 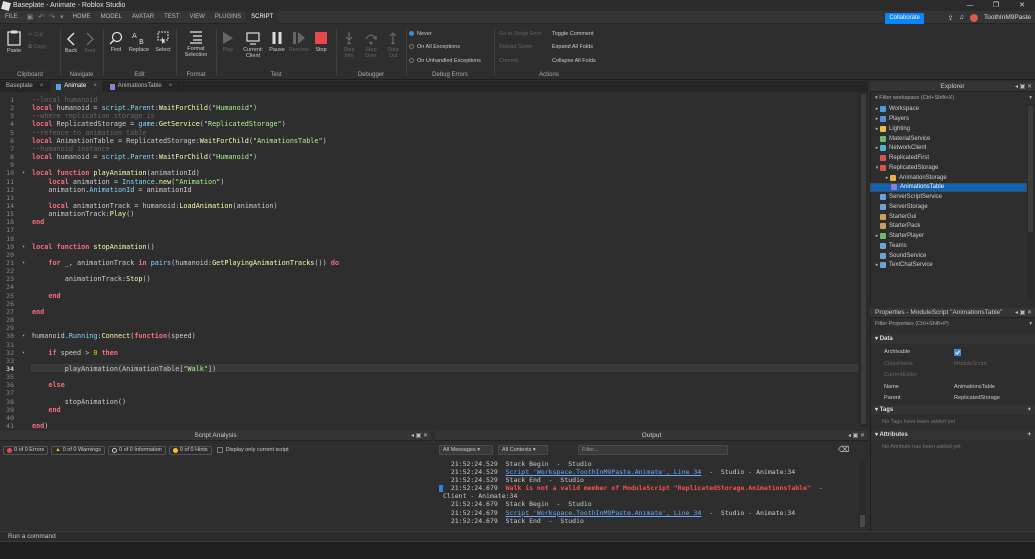 What do you see at coordinates (277, 42) in the screenshot?
I see `pause-button: Pause` at bounding box center [277, 42].